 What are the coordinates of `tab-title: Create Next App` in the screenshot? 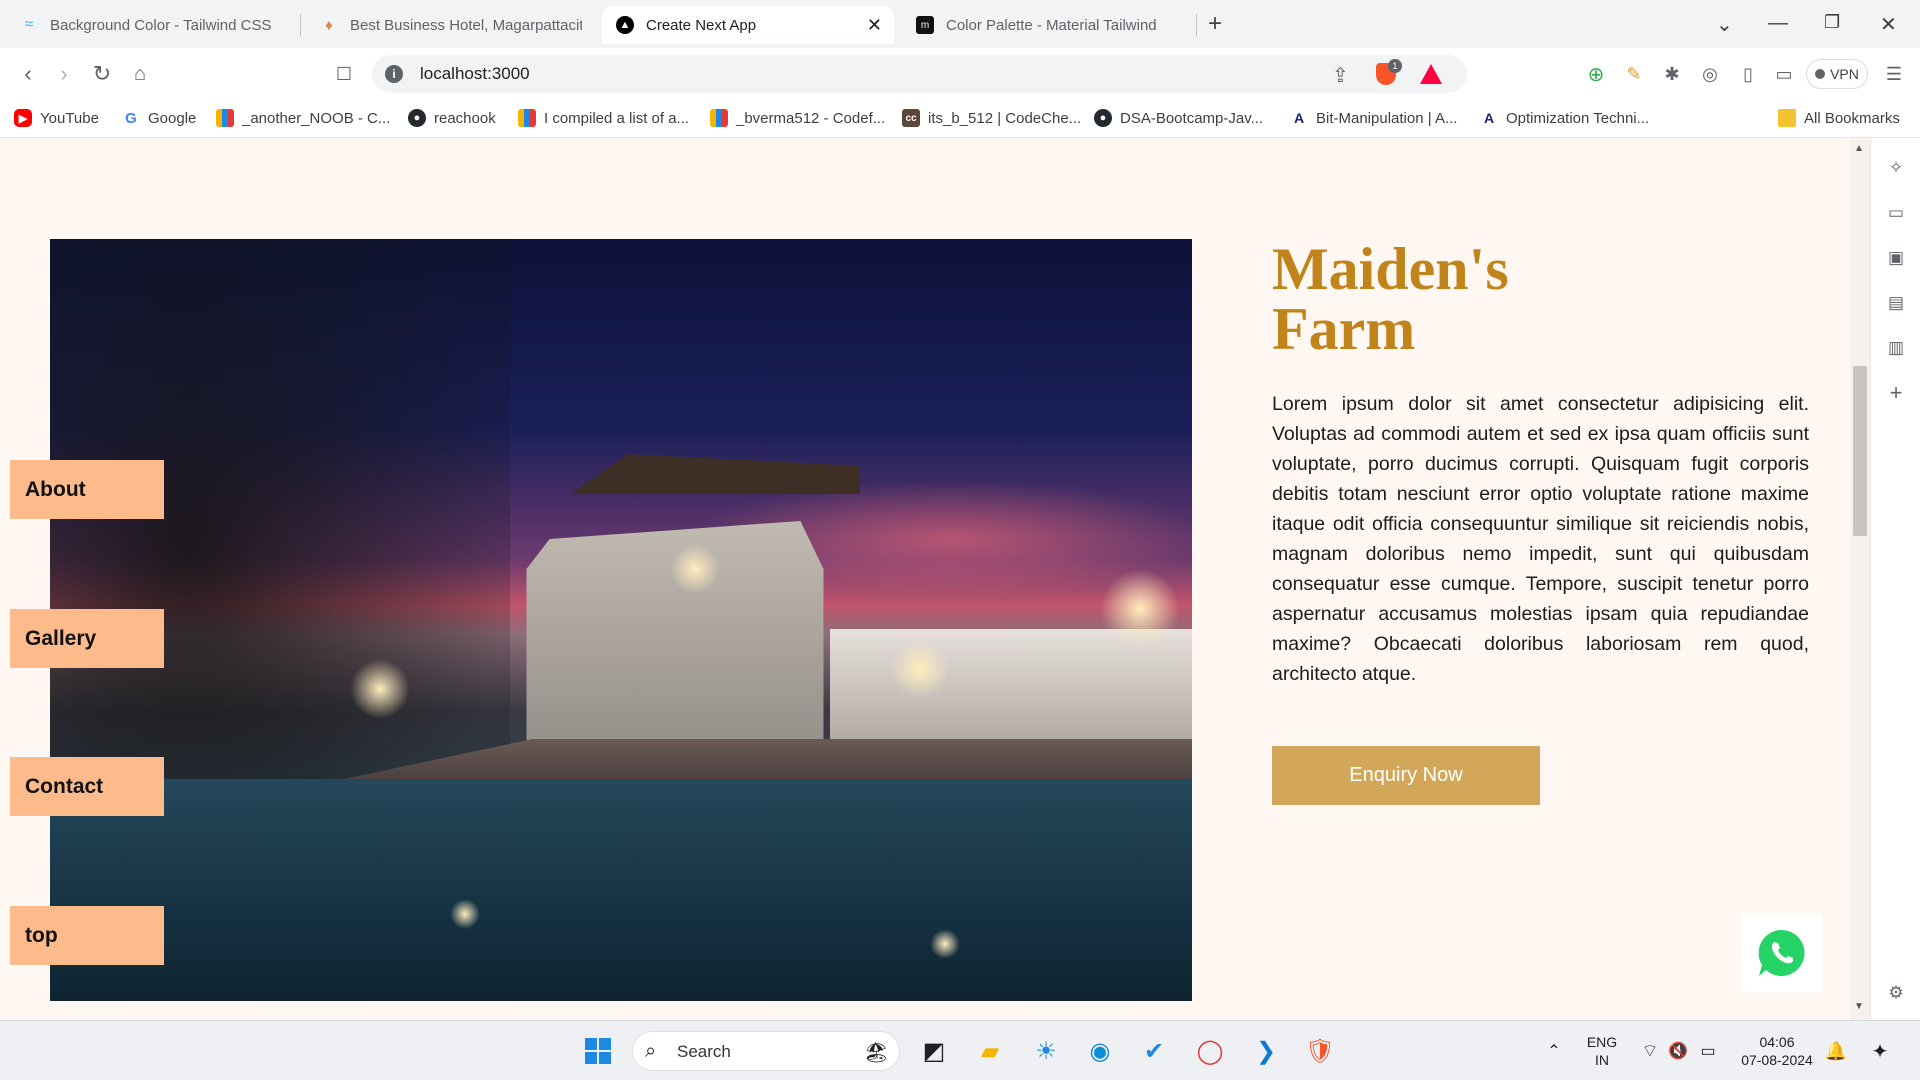 It's located at (701, 25).